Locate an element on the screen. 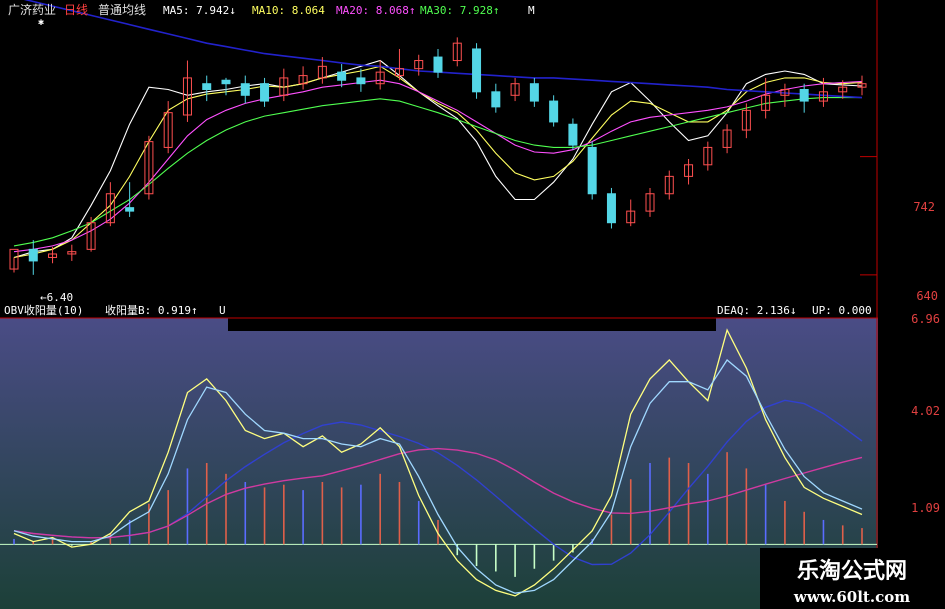 The width and height of the screenshot is (945, 609). indicator-name: 普通均线 is located at coordinates (122, 10).